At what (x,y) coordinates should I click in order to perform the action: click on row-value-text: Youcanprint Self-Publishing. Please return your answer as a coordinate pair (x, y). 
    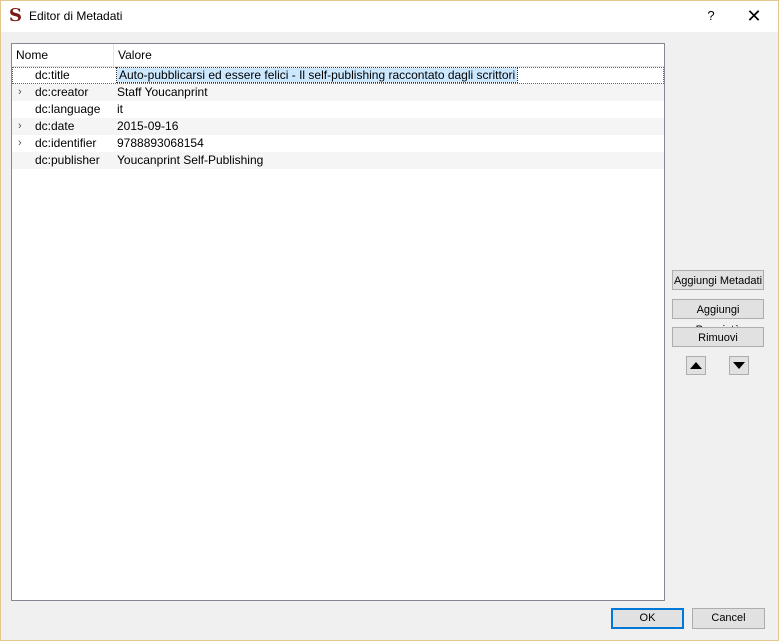
    Looking at the image, I should click on (190, 160).